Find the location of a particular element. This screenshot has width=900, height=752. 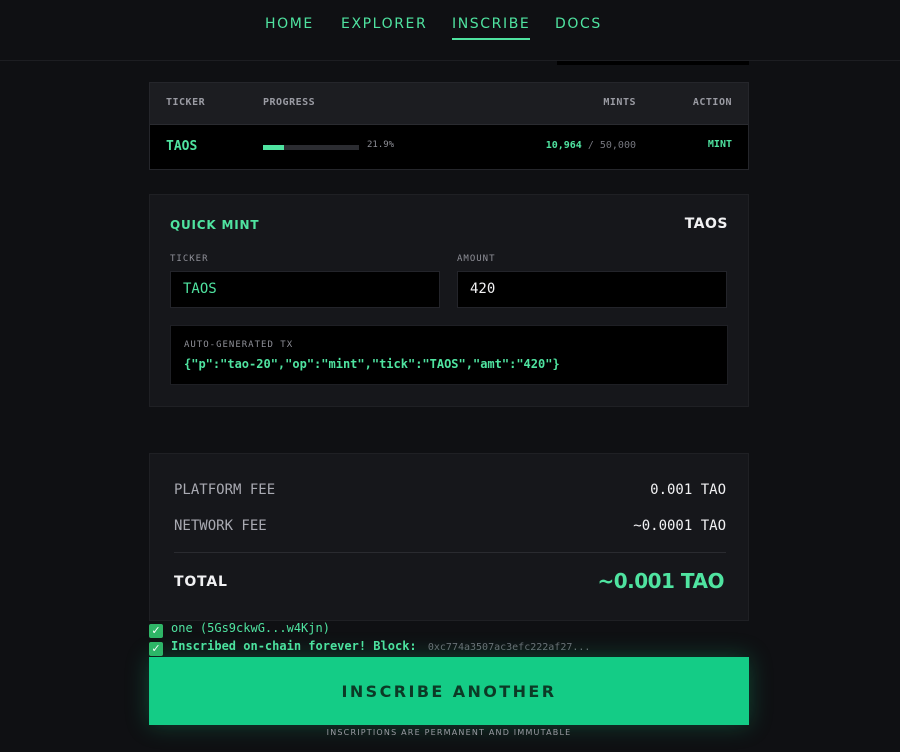

status-block-label: Block: is located at coordinates (395, 646).